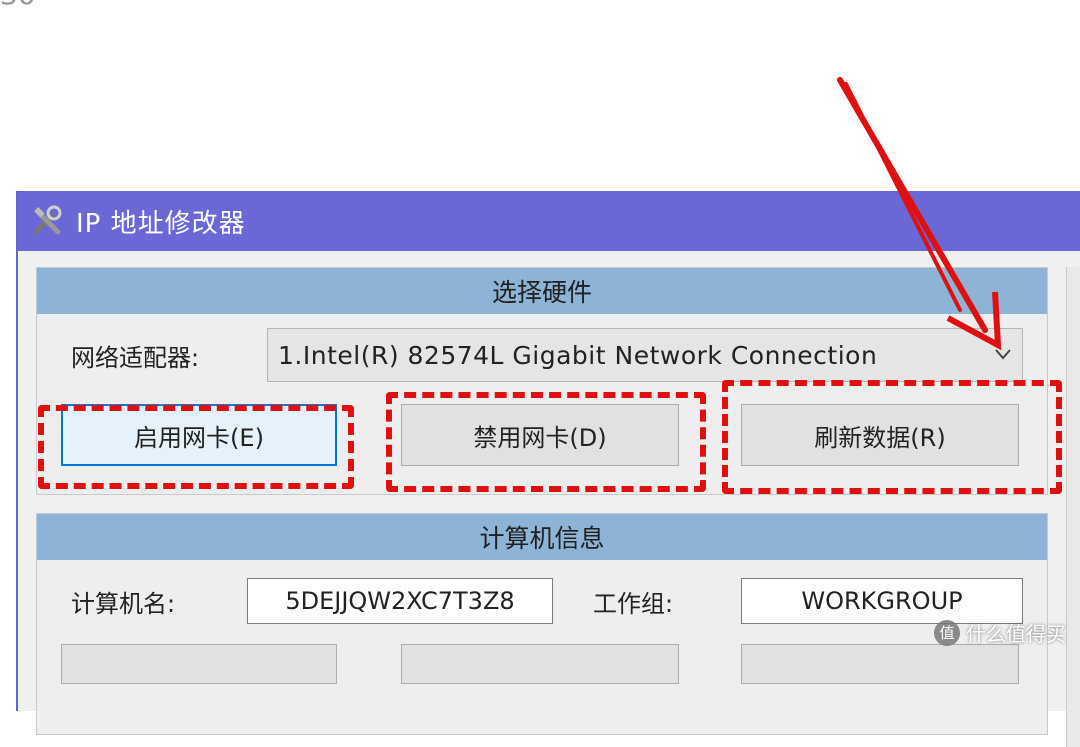 The width and height of the screenshot is (1080, 747). Describe the element at coordinates (1016, 634) in the screenshot. I see `watermark-text: 什么值得买` at that location.